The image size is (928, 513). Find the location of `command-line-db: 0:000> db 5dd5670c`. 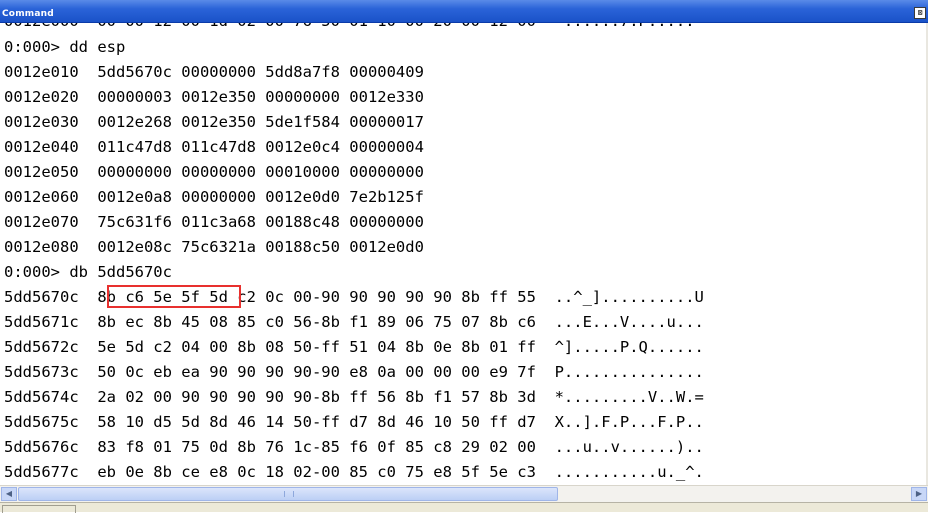

command-line-db: 0:000> db 5dd5670c is located at coordinates (88, 272).